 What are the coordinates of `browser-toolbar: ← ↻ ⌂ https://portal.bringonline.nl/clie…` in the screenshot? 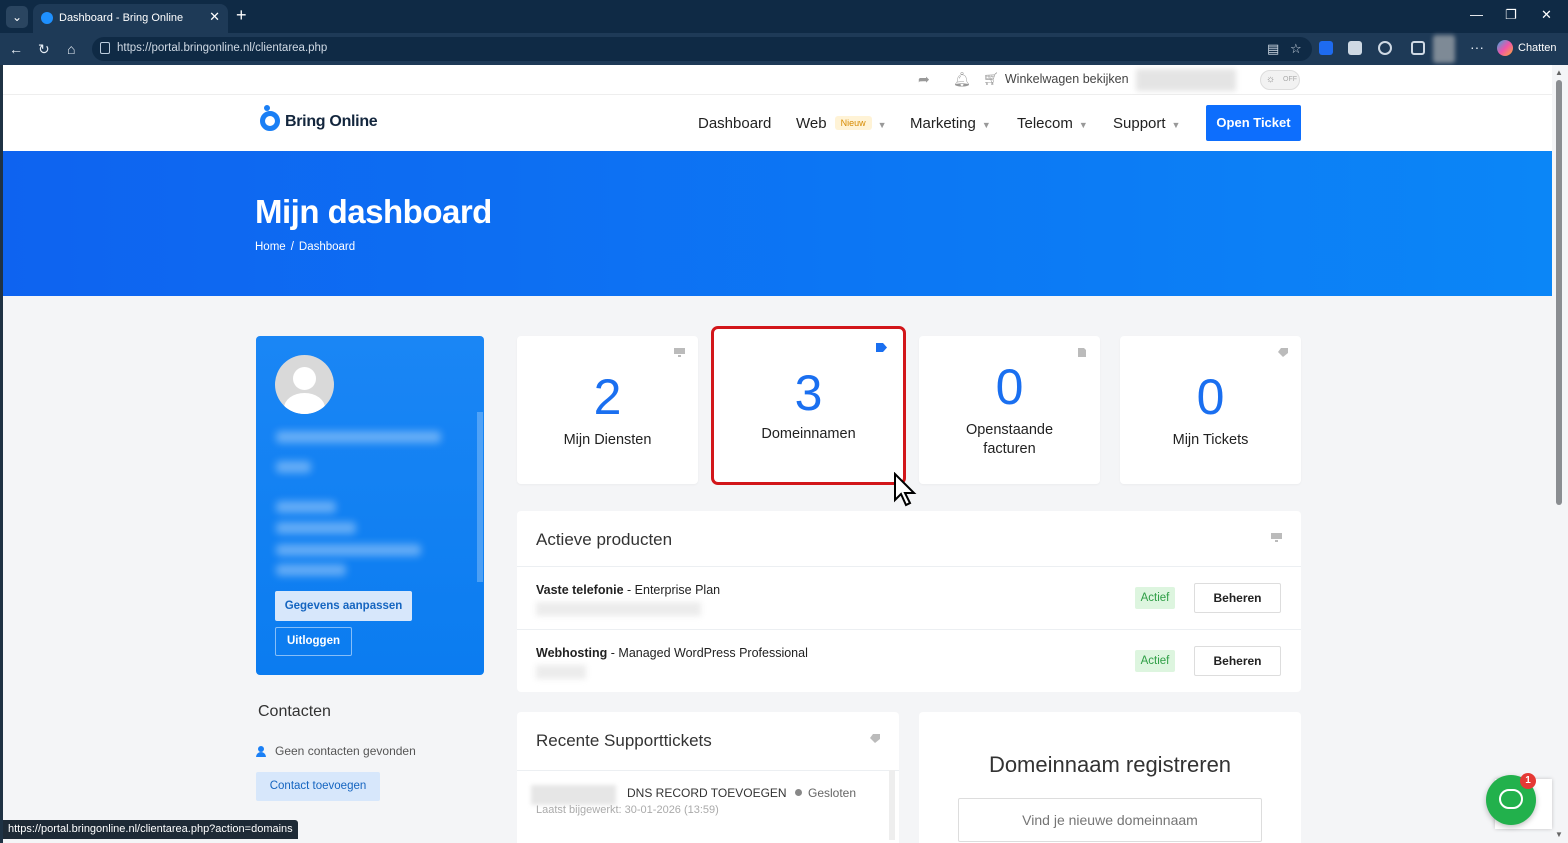 It's located at (784, 49).